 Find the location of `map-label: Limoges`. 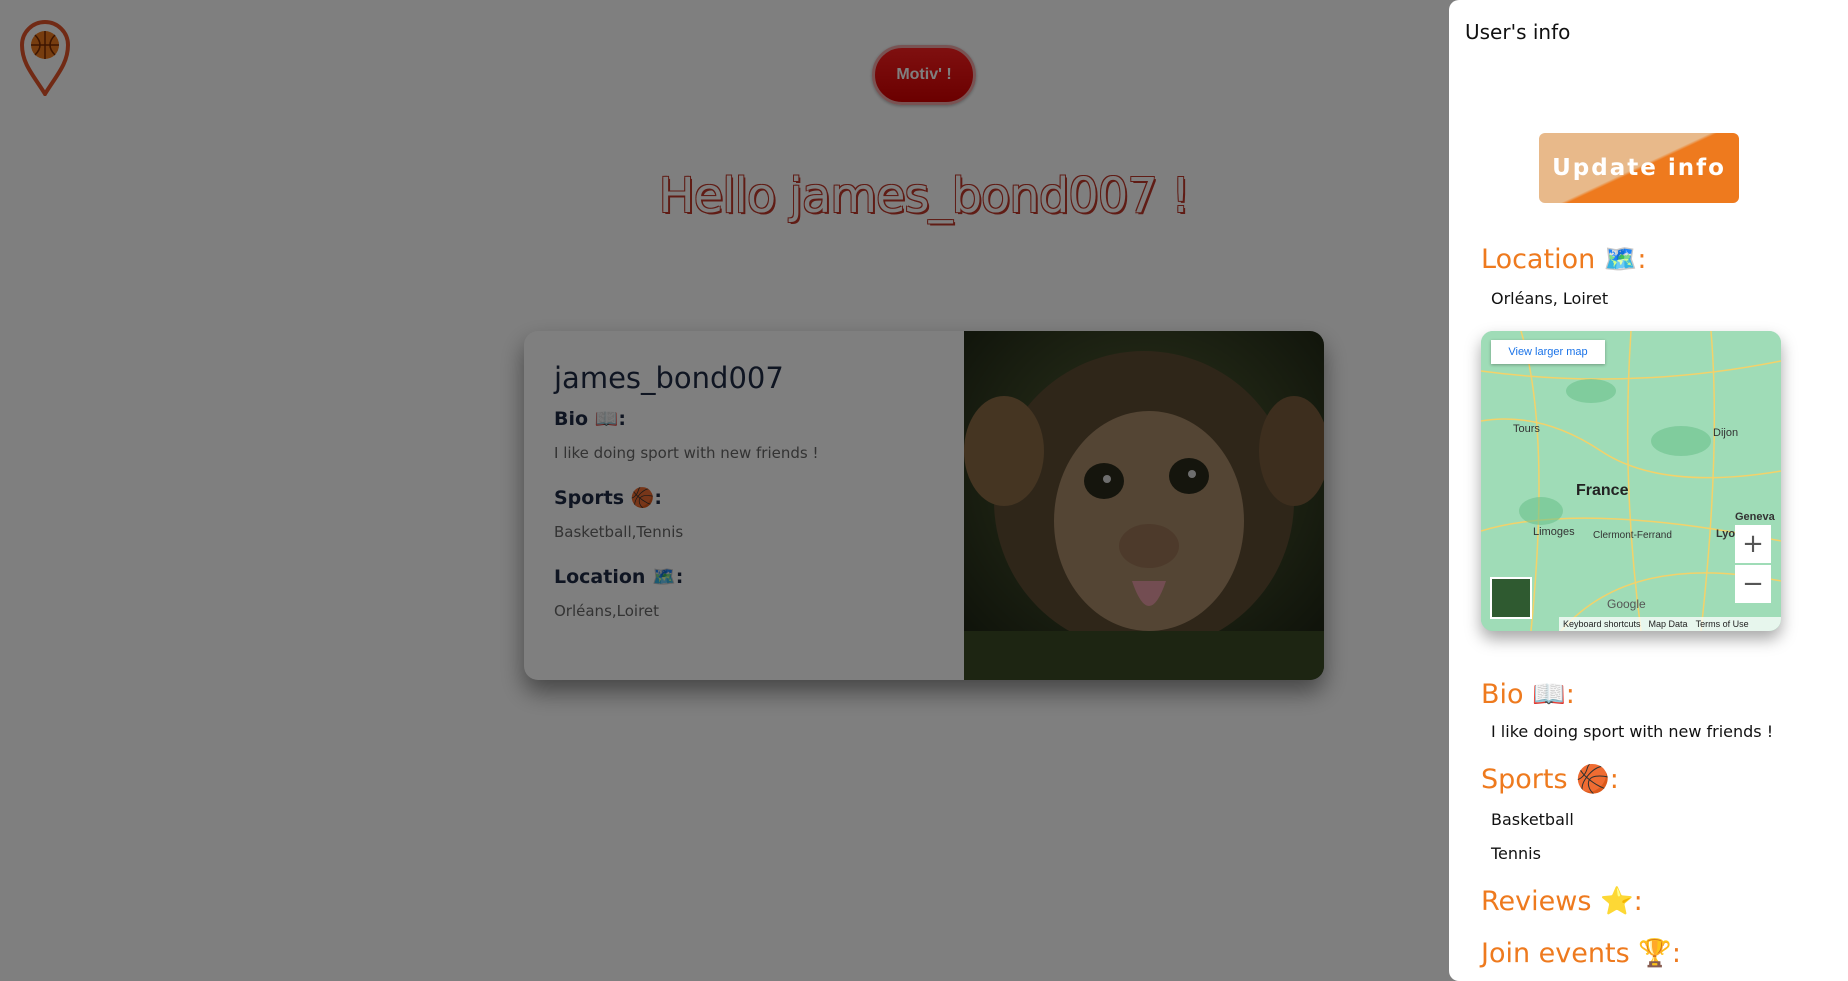

map-label: Limoges is located at coordinates (1554, 532).